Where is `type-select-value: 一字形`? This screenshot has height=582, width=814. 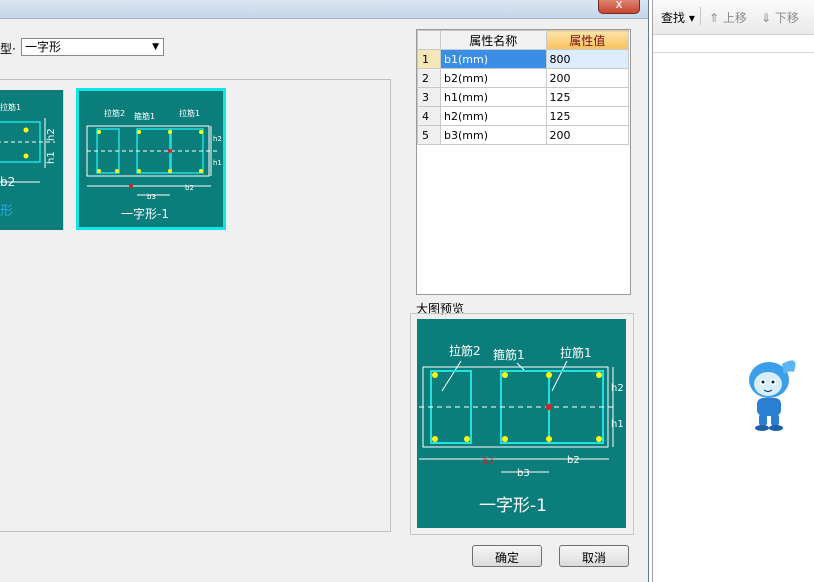
type-select-value: 一字形 is located at coordinates (43, 47).